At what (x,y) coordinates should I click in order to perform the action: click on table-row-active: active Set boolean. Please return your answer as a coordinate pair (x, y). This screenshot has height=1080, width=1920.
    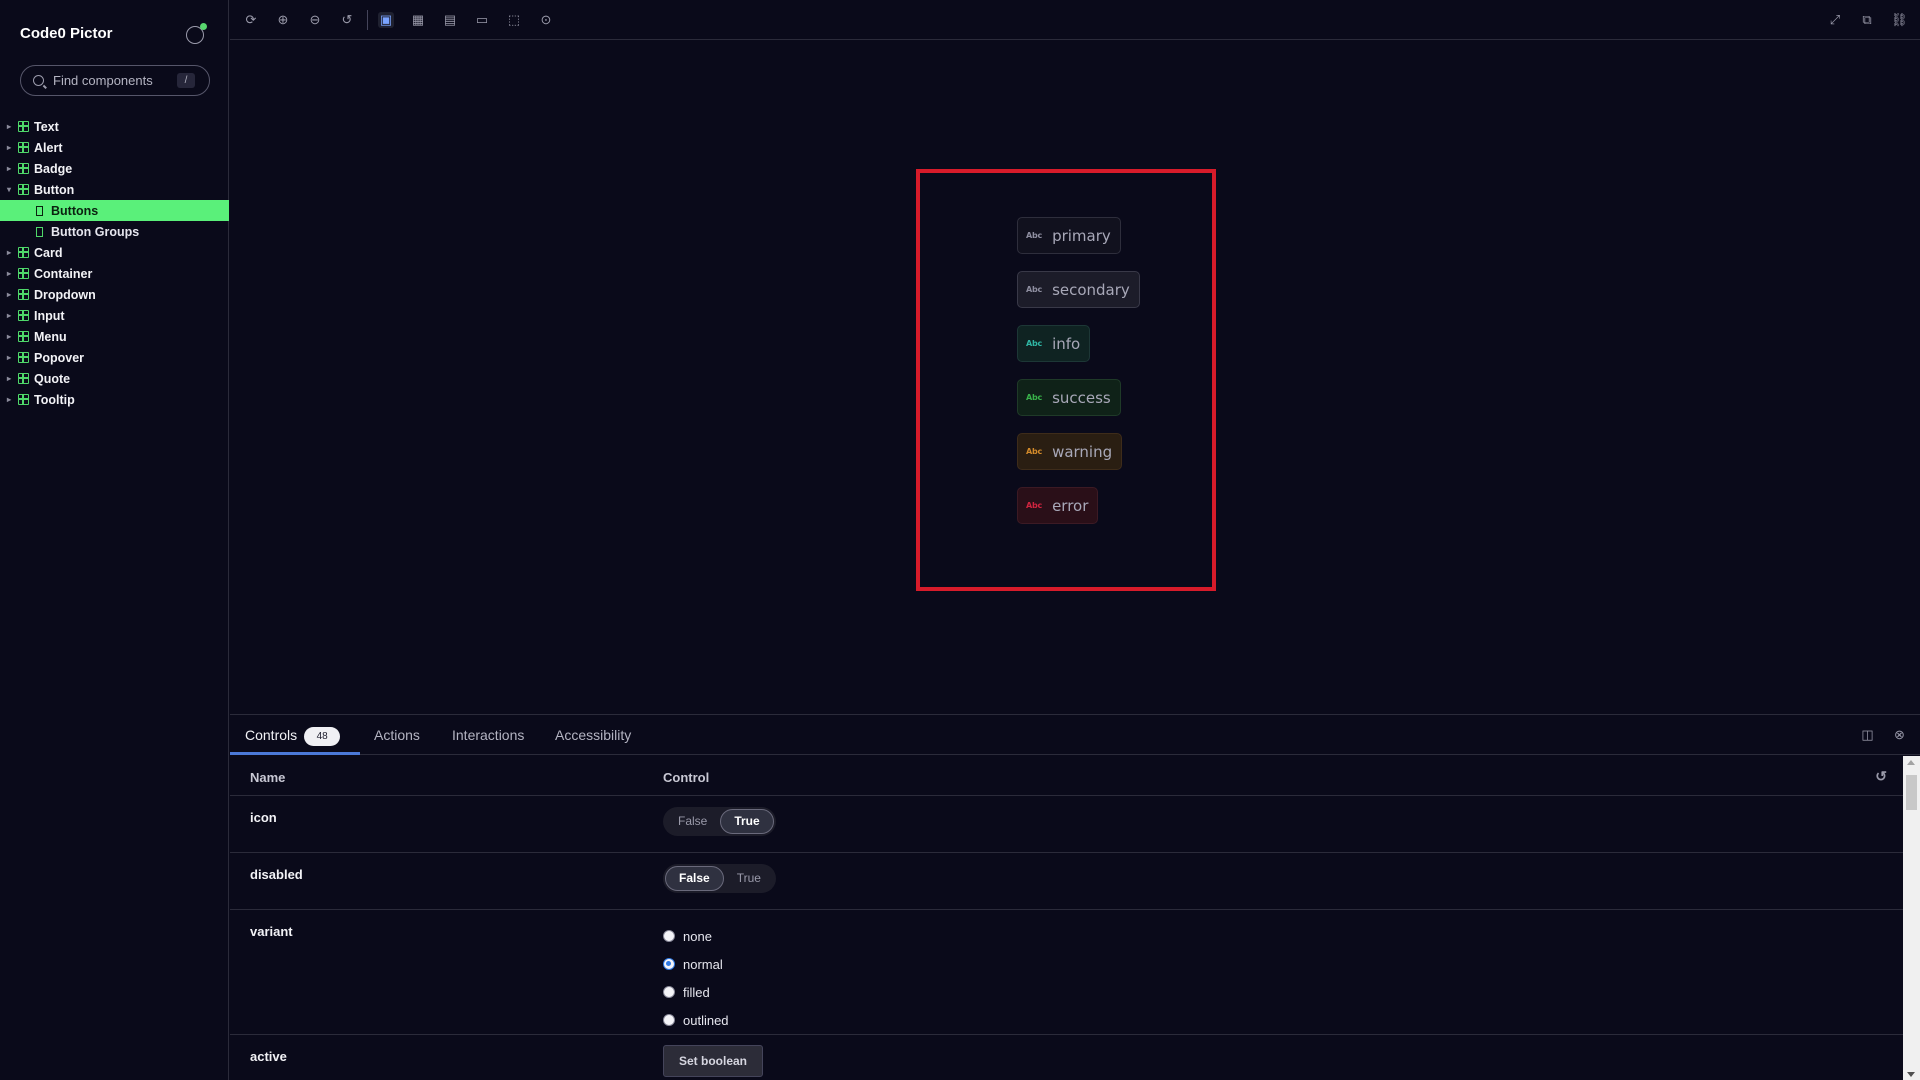
    Looking at the image, I should click on (1066, 1057).